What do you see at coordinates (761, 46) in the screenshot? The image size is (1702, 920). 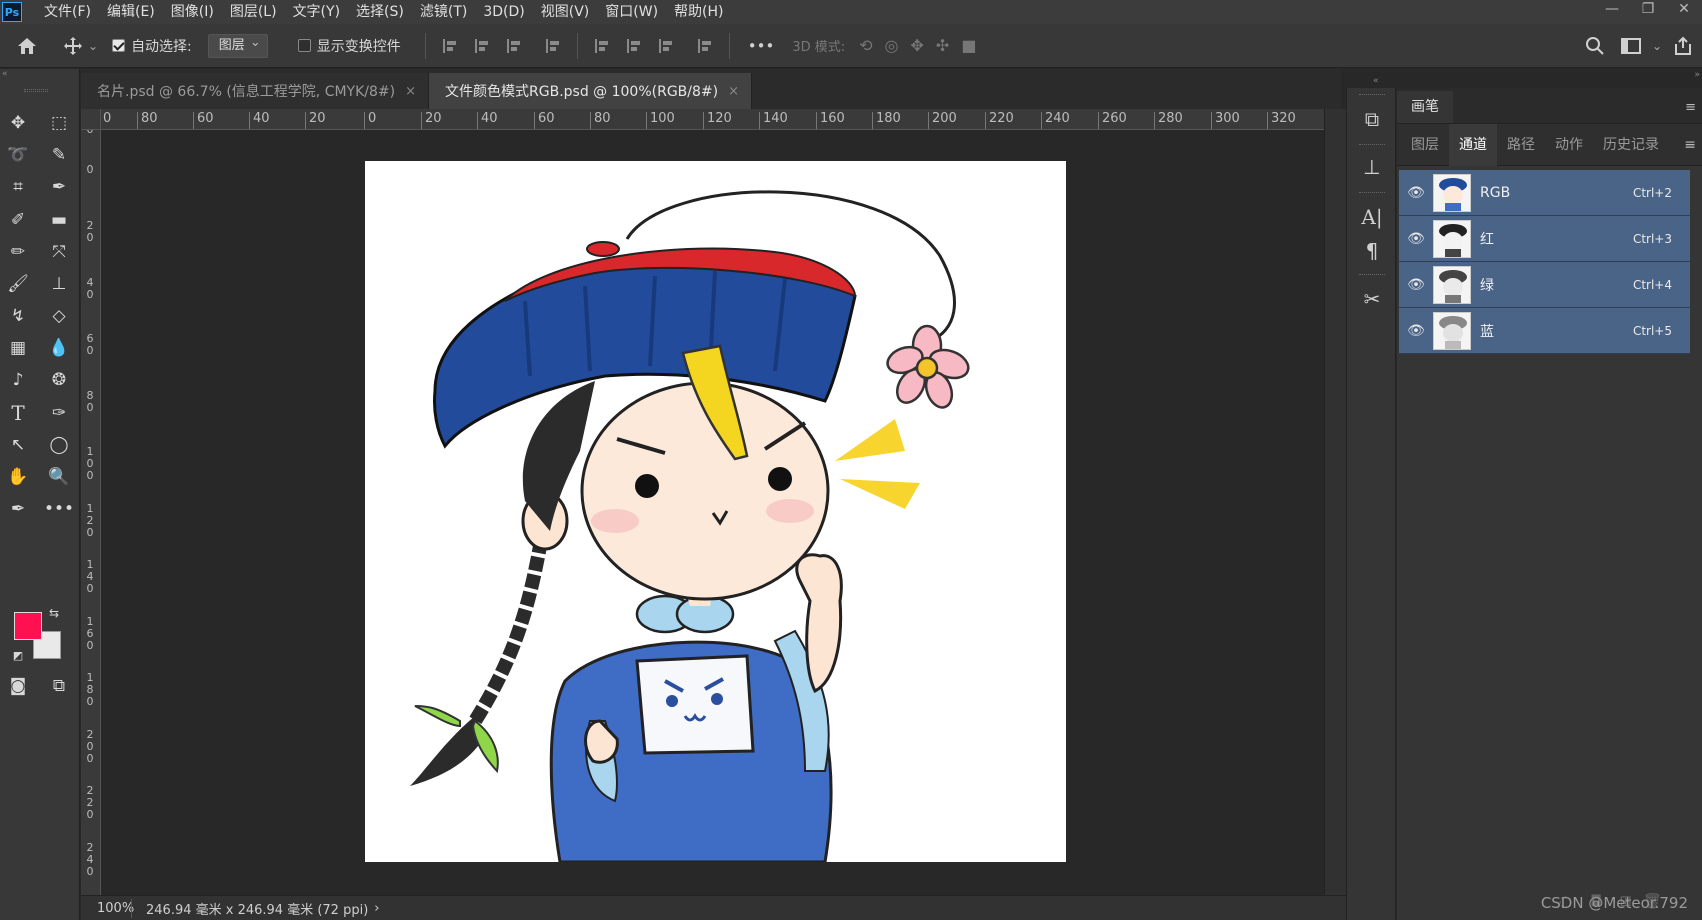 I see `more-options-icon: •••` at bounding box center [761, 46].